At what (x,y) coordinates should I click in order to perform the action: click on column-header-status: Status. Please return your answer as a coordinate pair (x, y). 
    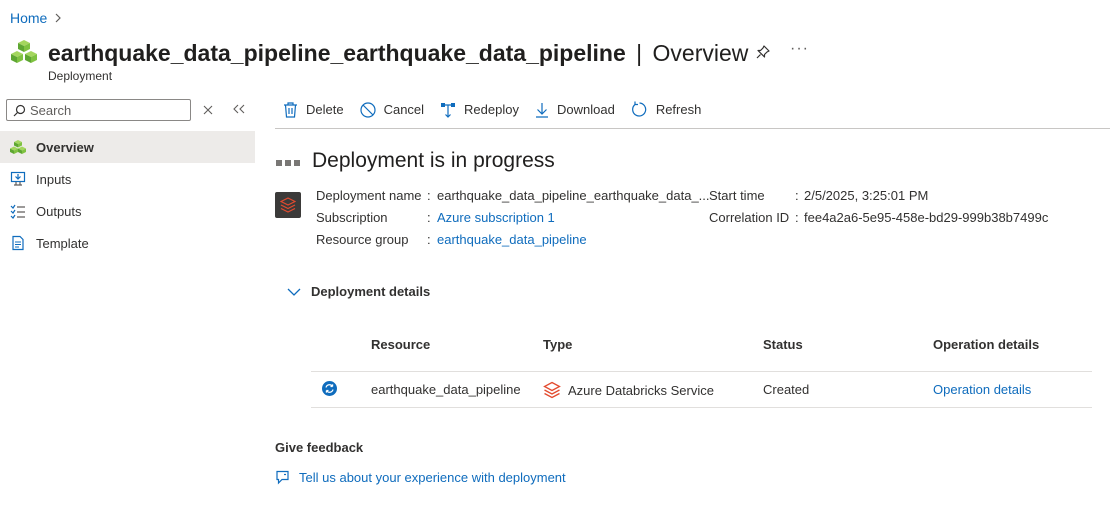
    Looking at the image, I should click on (783, 344).